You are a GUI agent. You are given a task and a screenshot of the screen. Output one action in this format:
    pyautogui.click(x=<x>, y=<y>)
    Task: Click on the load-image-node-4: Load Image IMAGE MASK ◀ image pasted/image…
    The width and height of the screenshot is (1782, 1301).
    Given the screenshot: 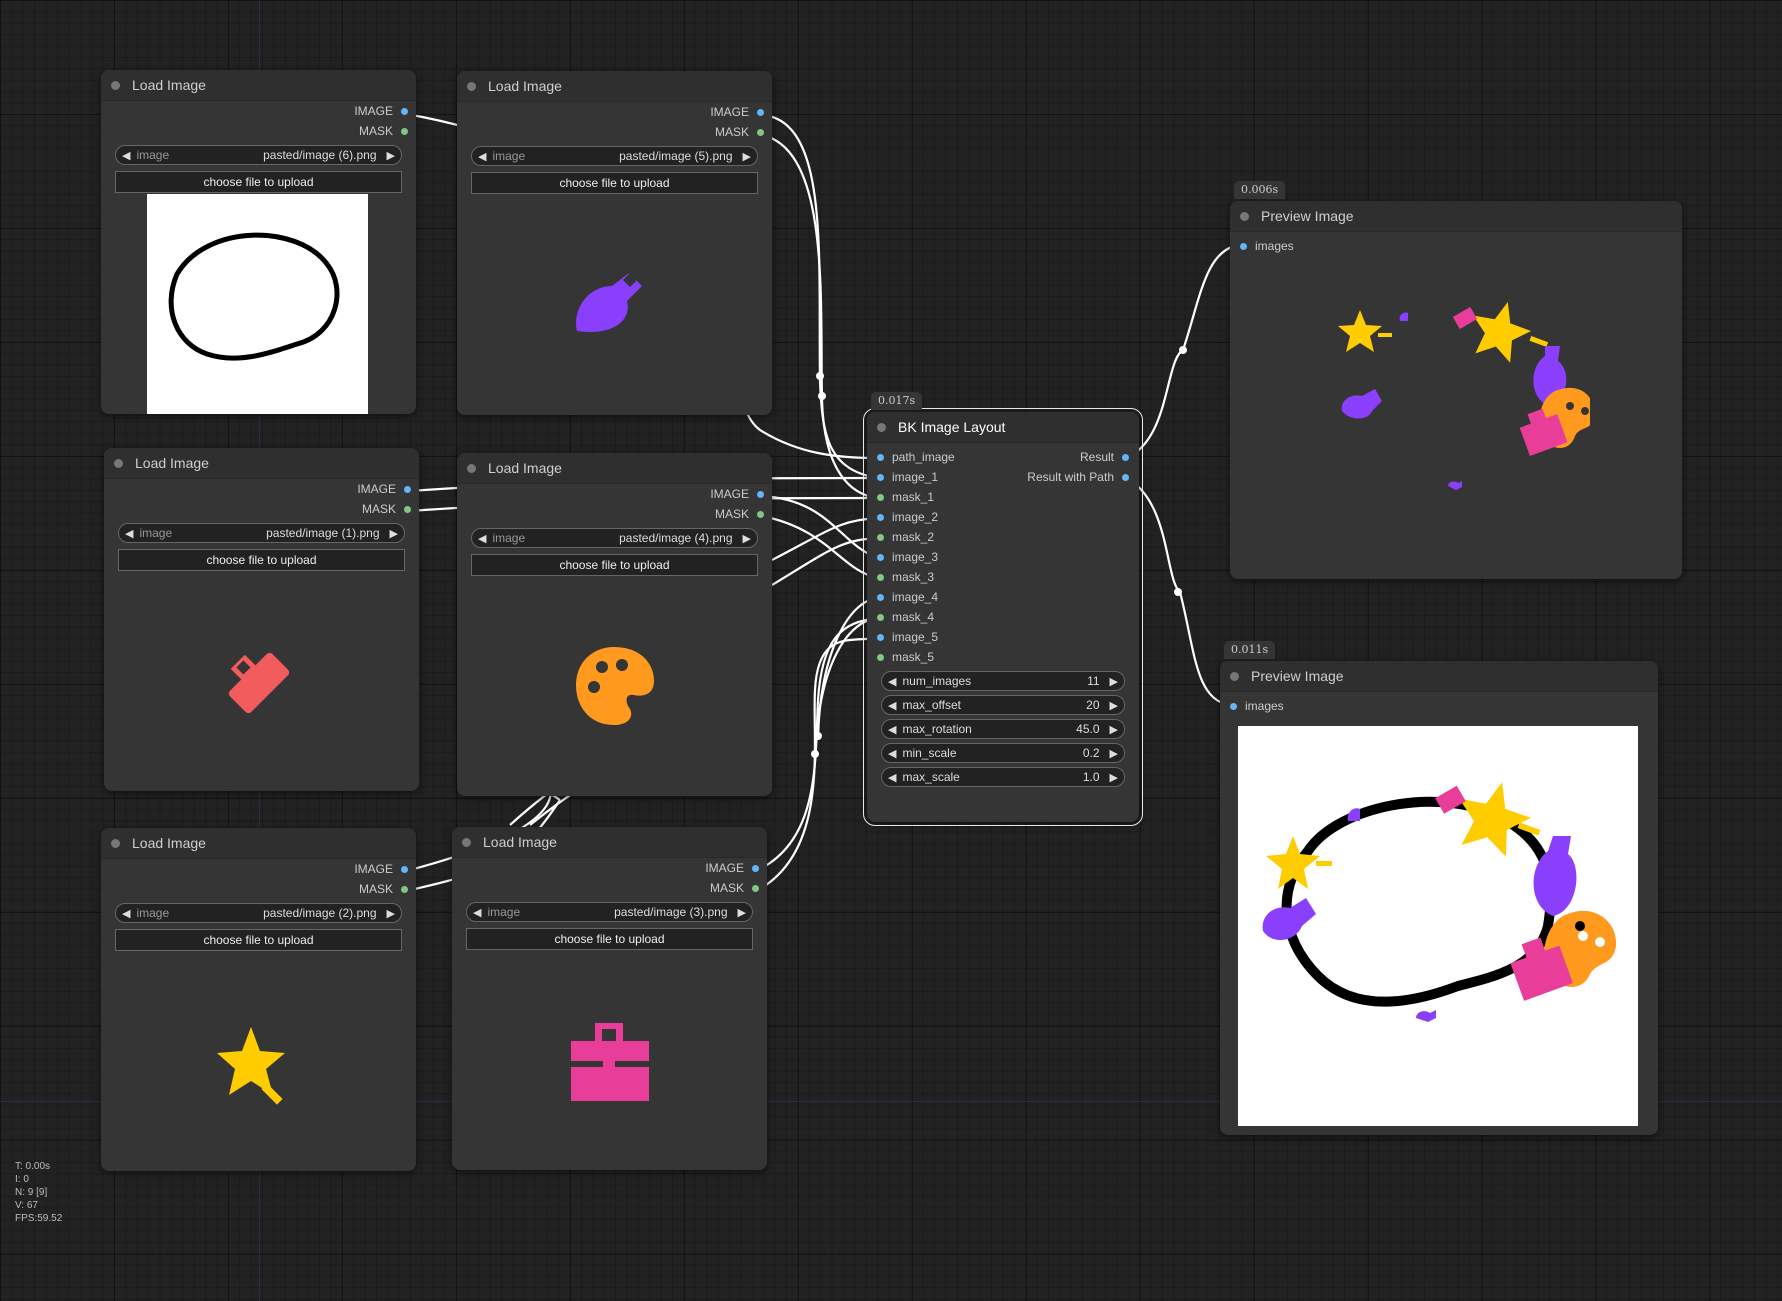 What is the action you would take?
    pyautogui.click(x=614, y=624)
    